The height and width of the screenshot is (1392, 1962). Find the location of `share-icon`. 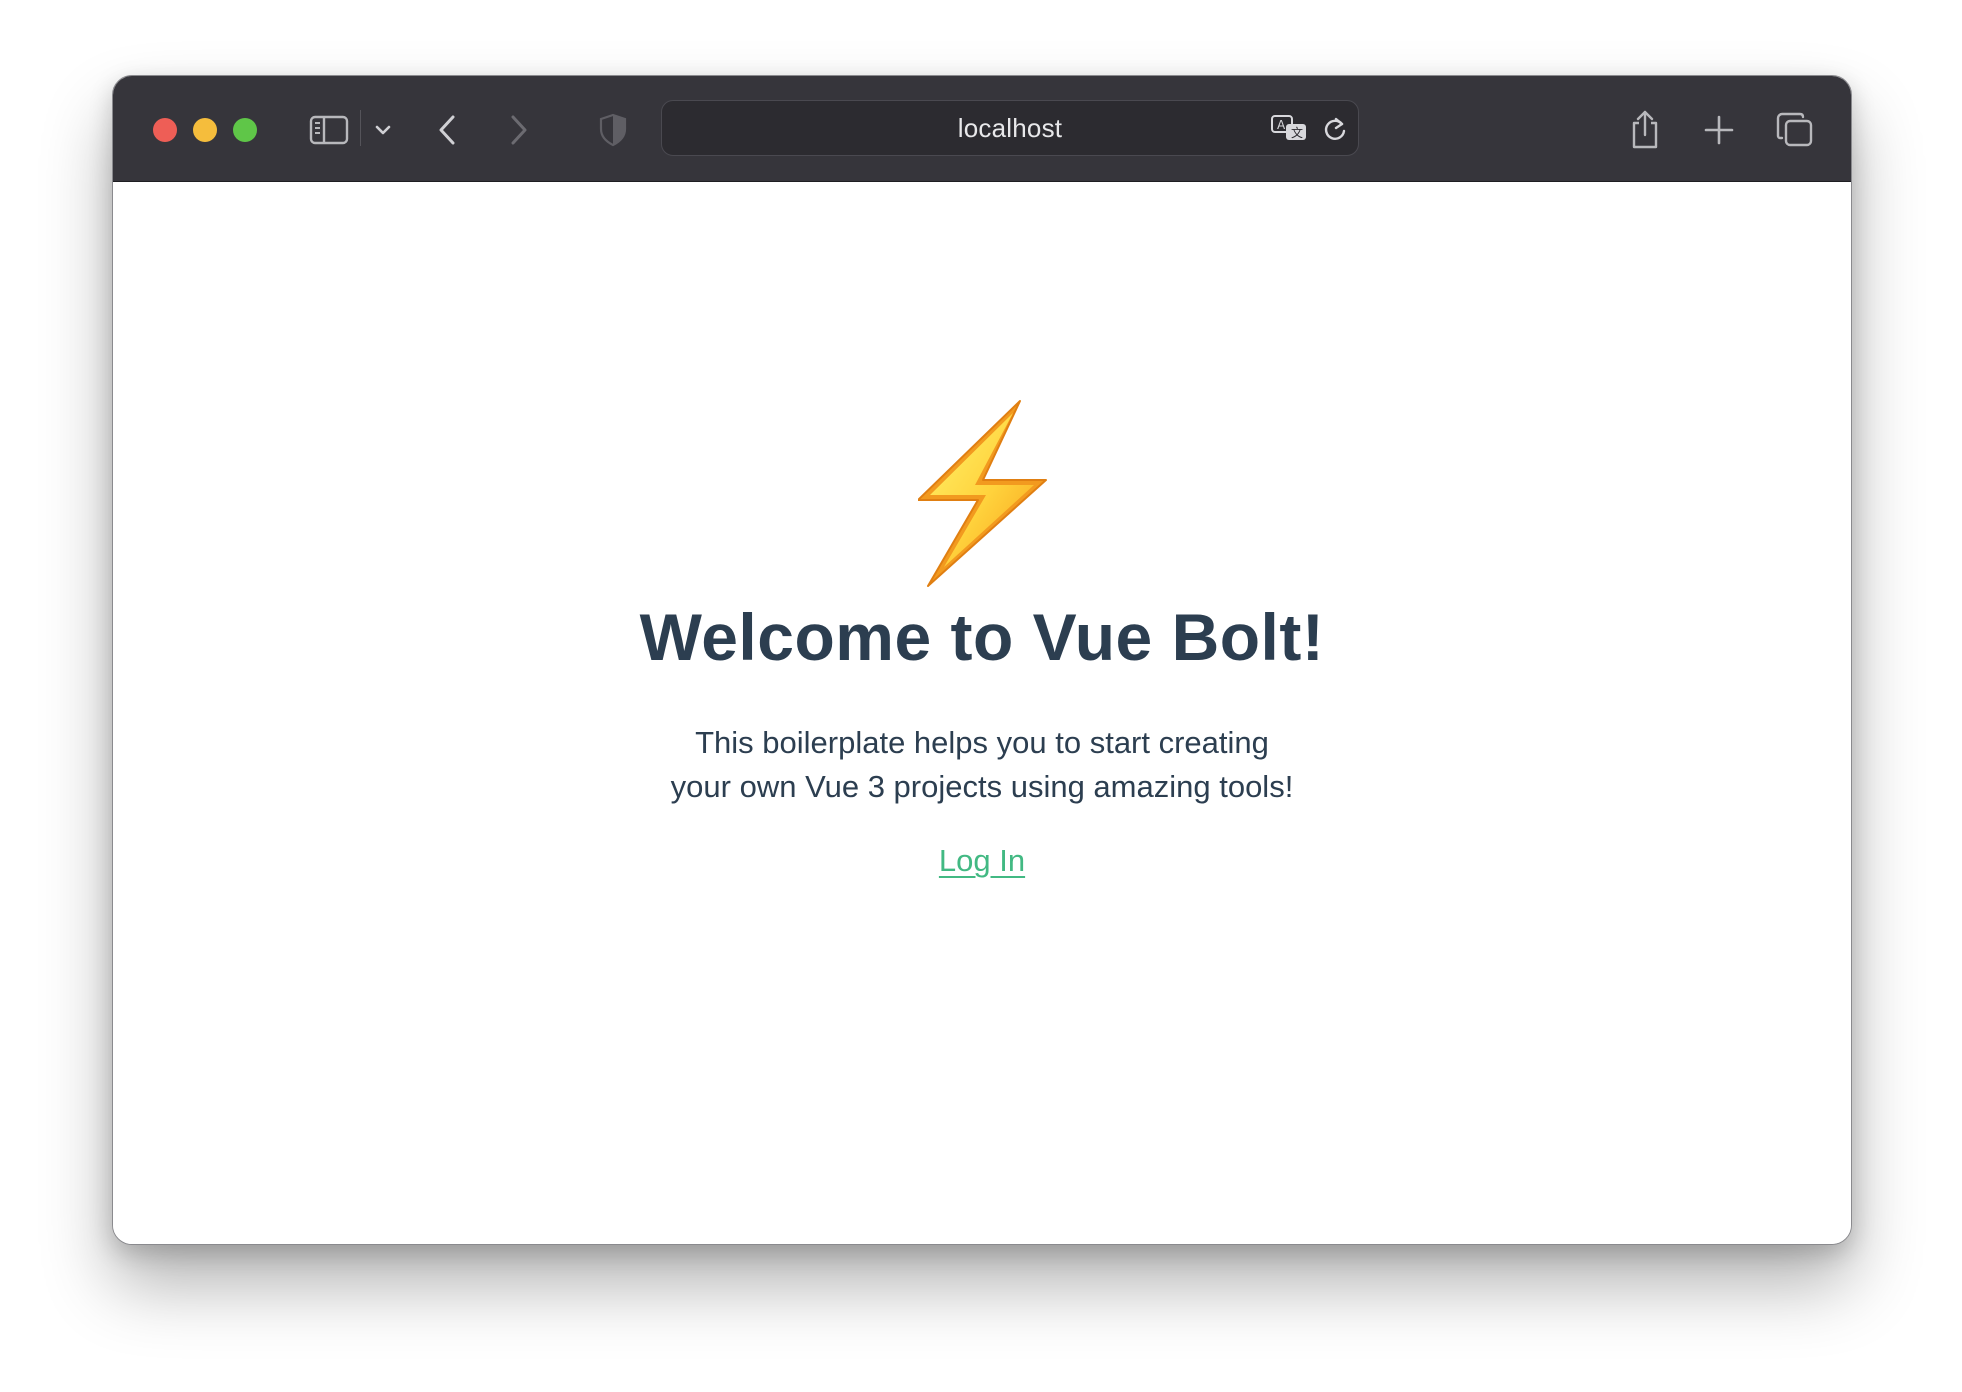

share-icon is located at coordinates (1645, 130).